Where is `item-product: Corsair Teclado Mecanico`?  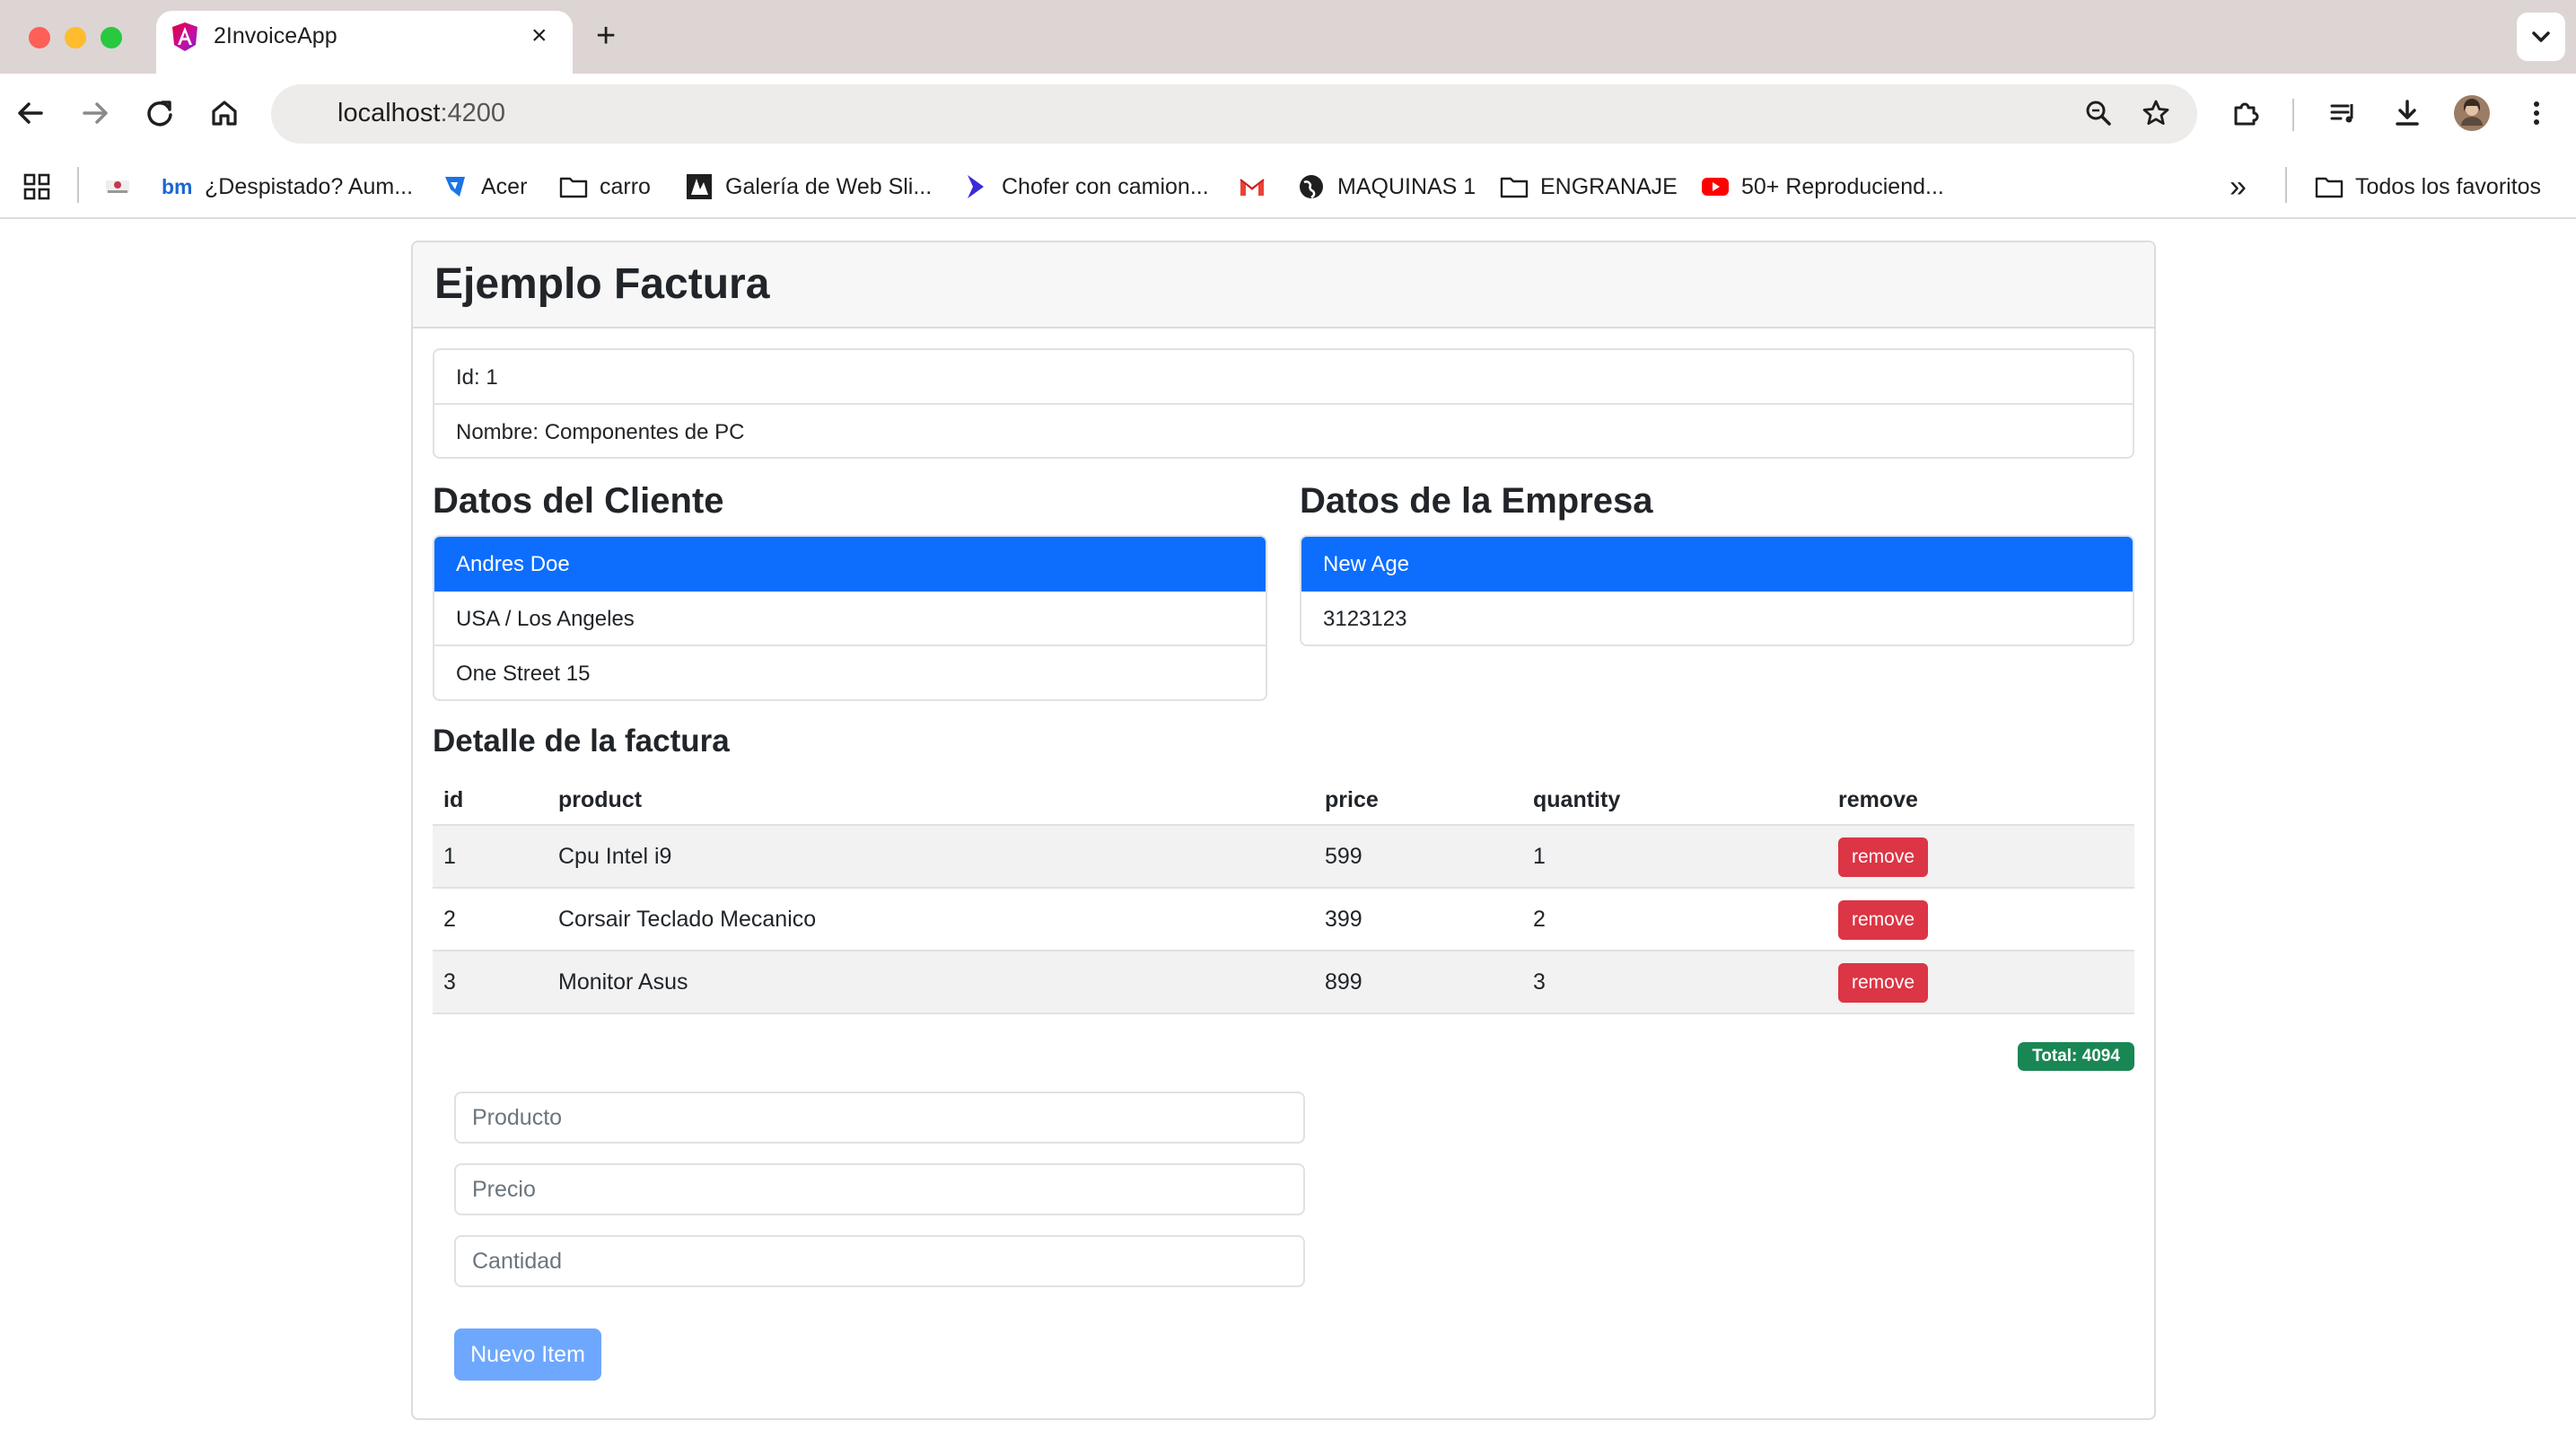
item-product: Corsair Teclado Mecanico is located at coordinates (687, 919).